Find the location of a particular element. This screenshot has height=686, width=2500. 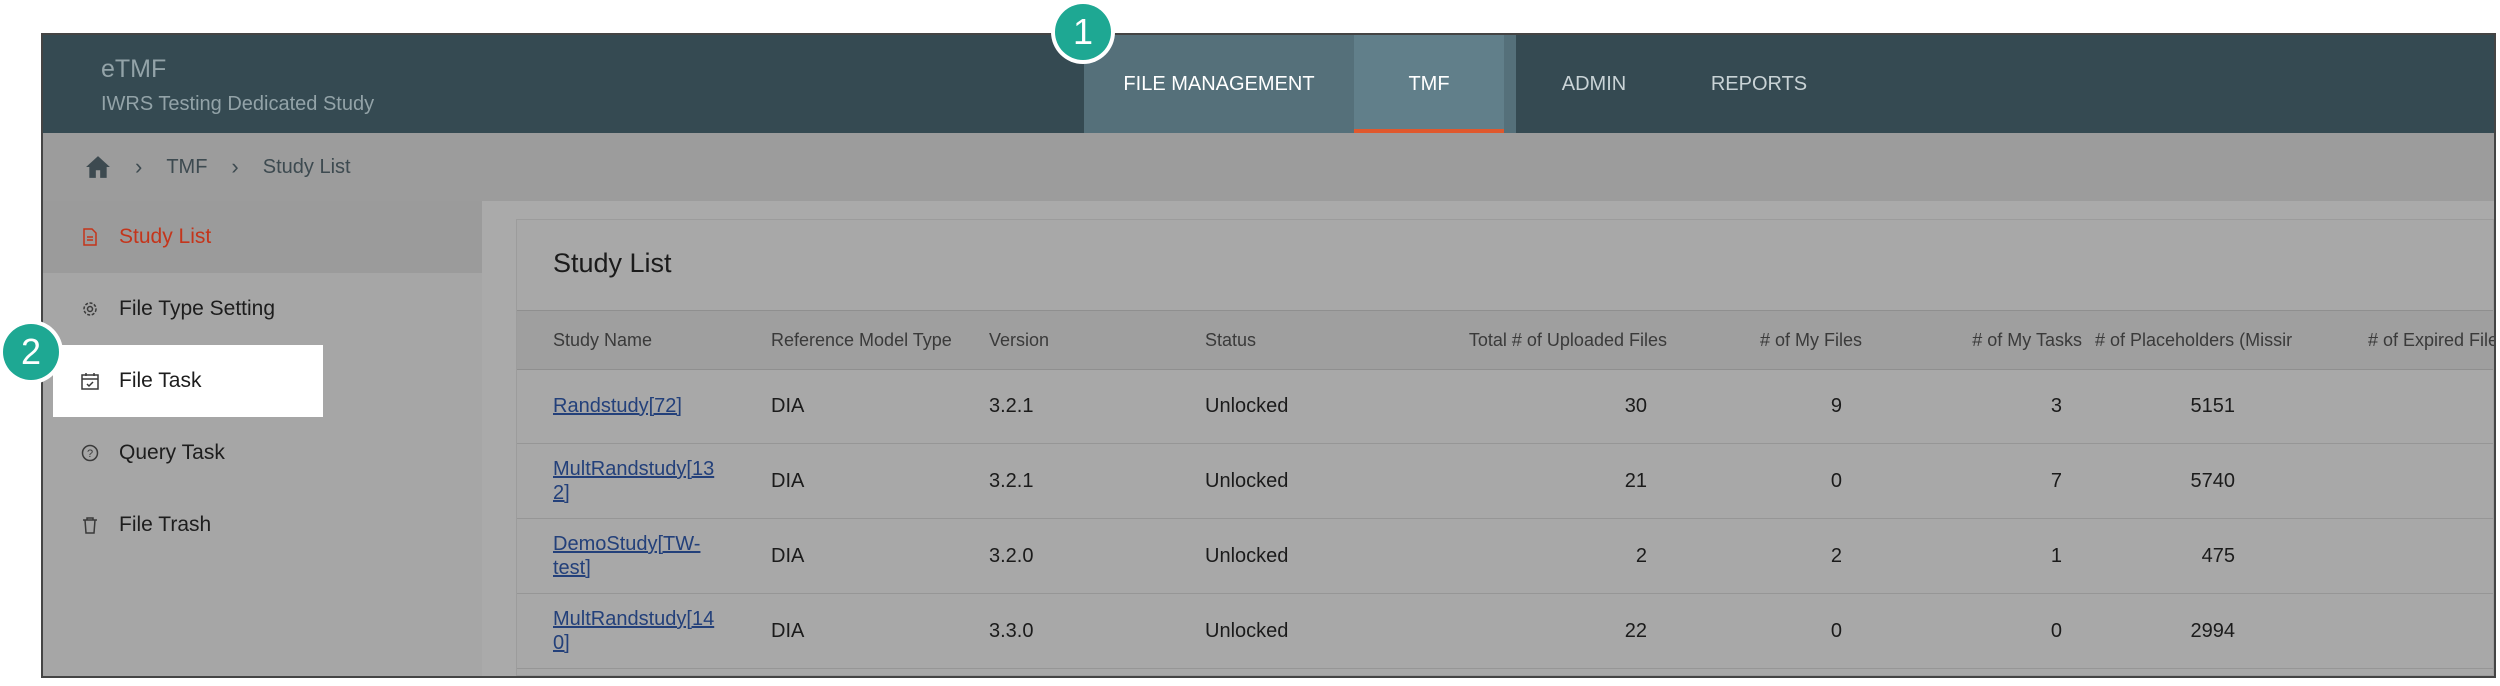

tab-file-management: FILE MANAGEMENT is located at coordinates (1219, 84).